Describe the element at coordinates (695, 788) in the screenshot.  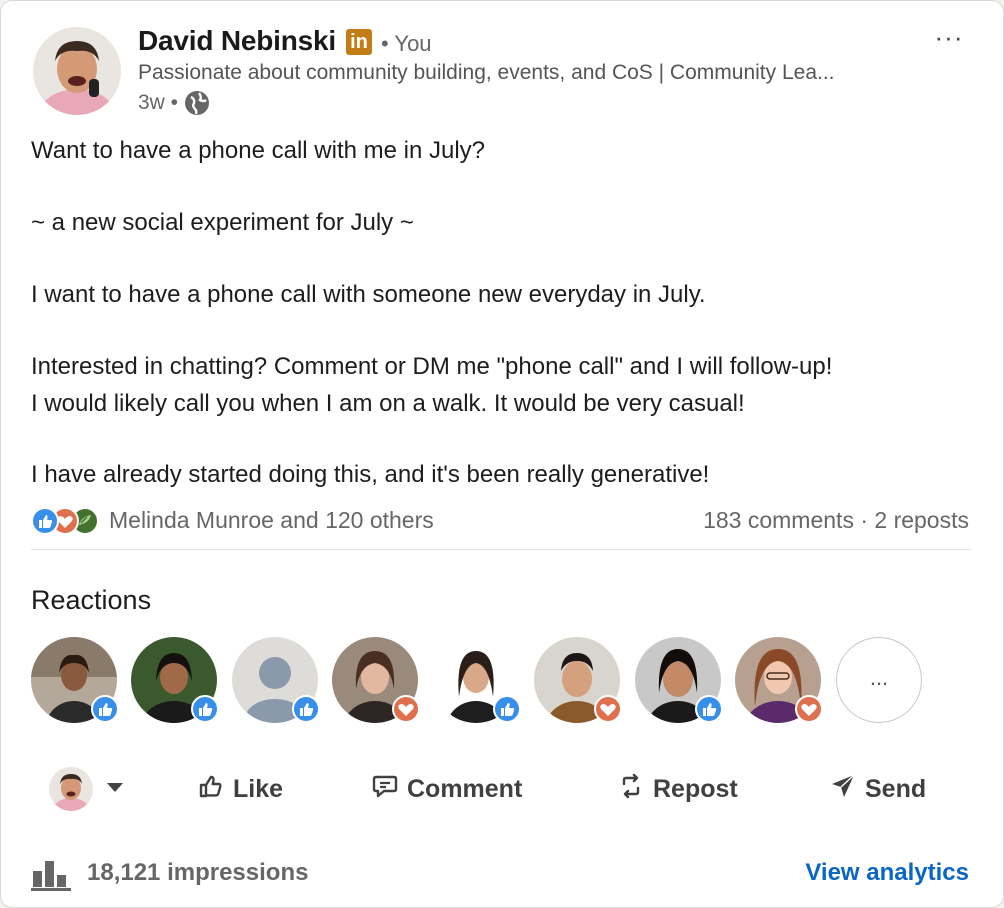
I see `repost-label: Repost` at that location.